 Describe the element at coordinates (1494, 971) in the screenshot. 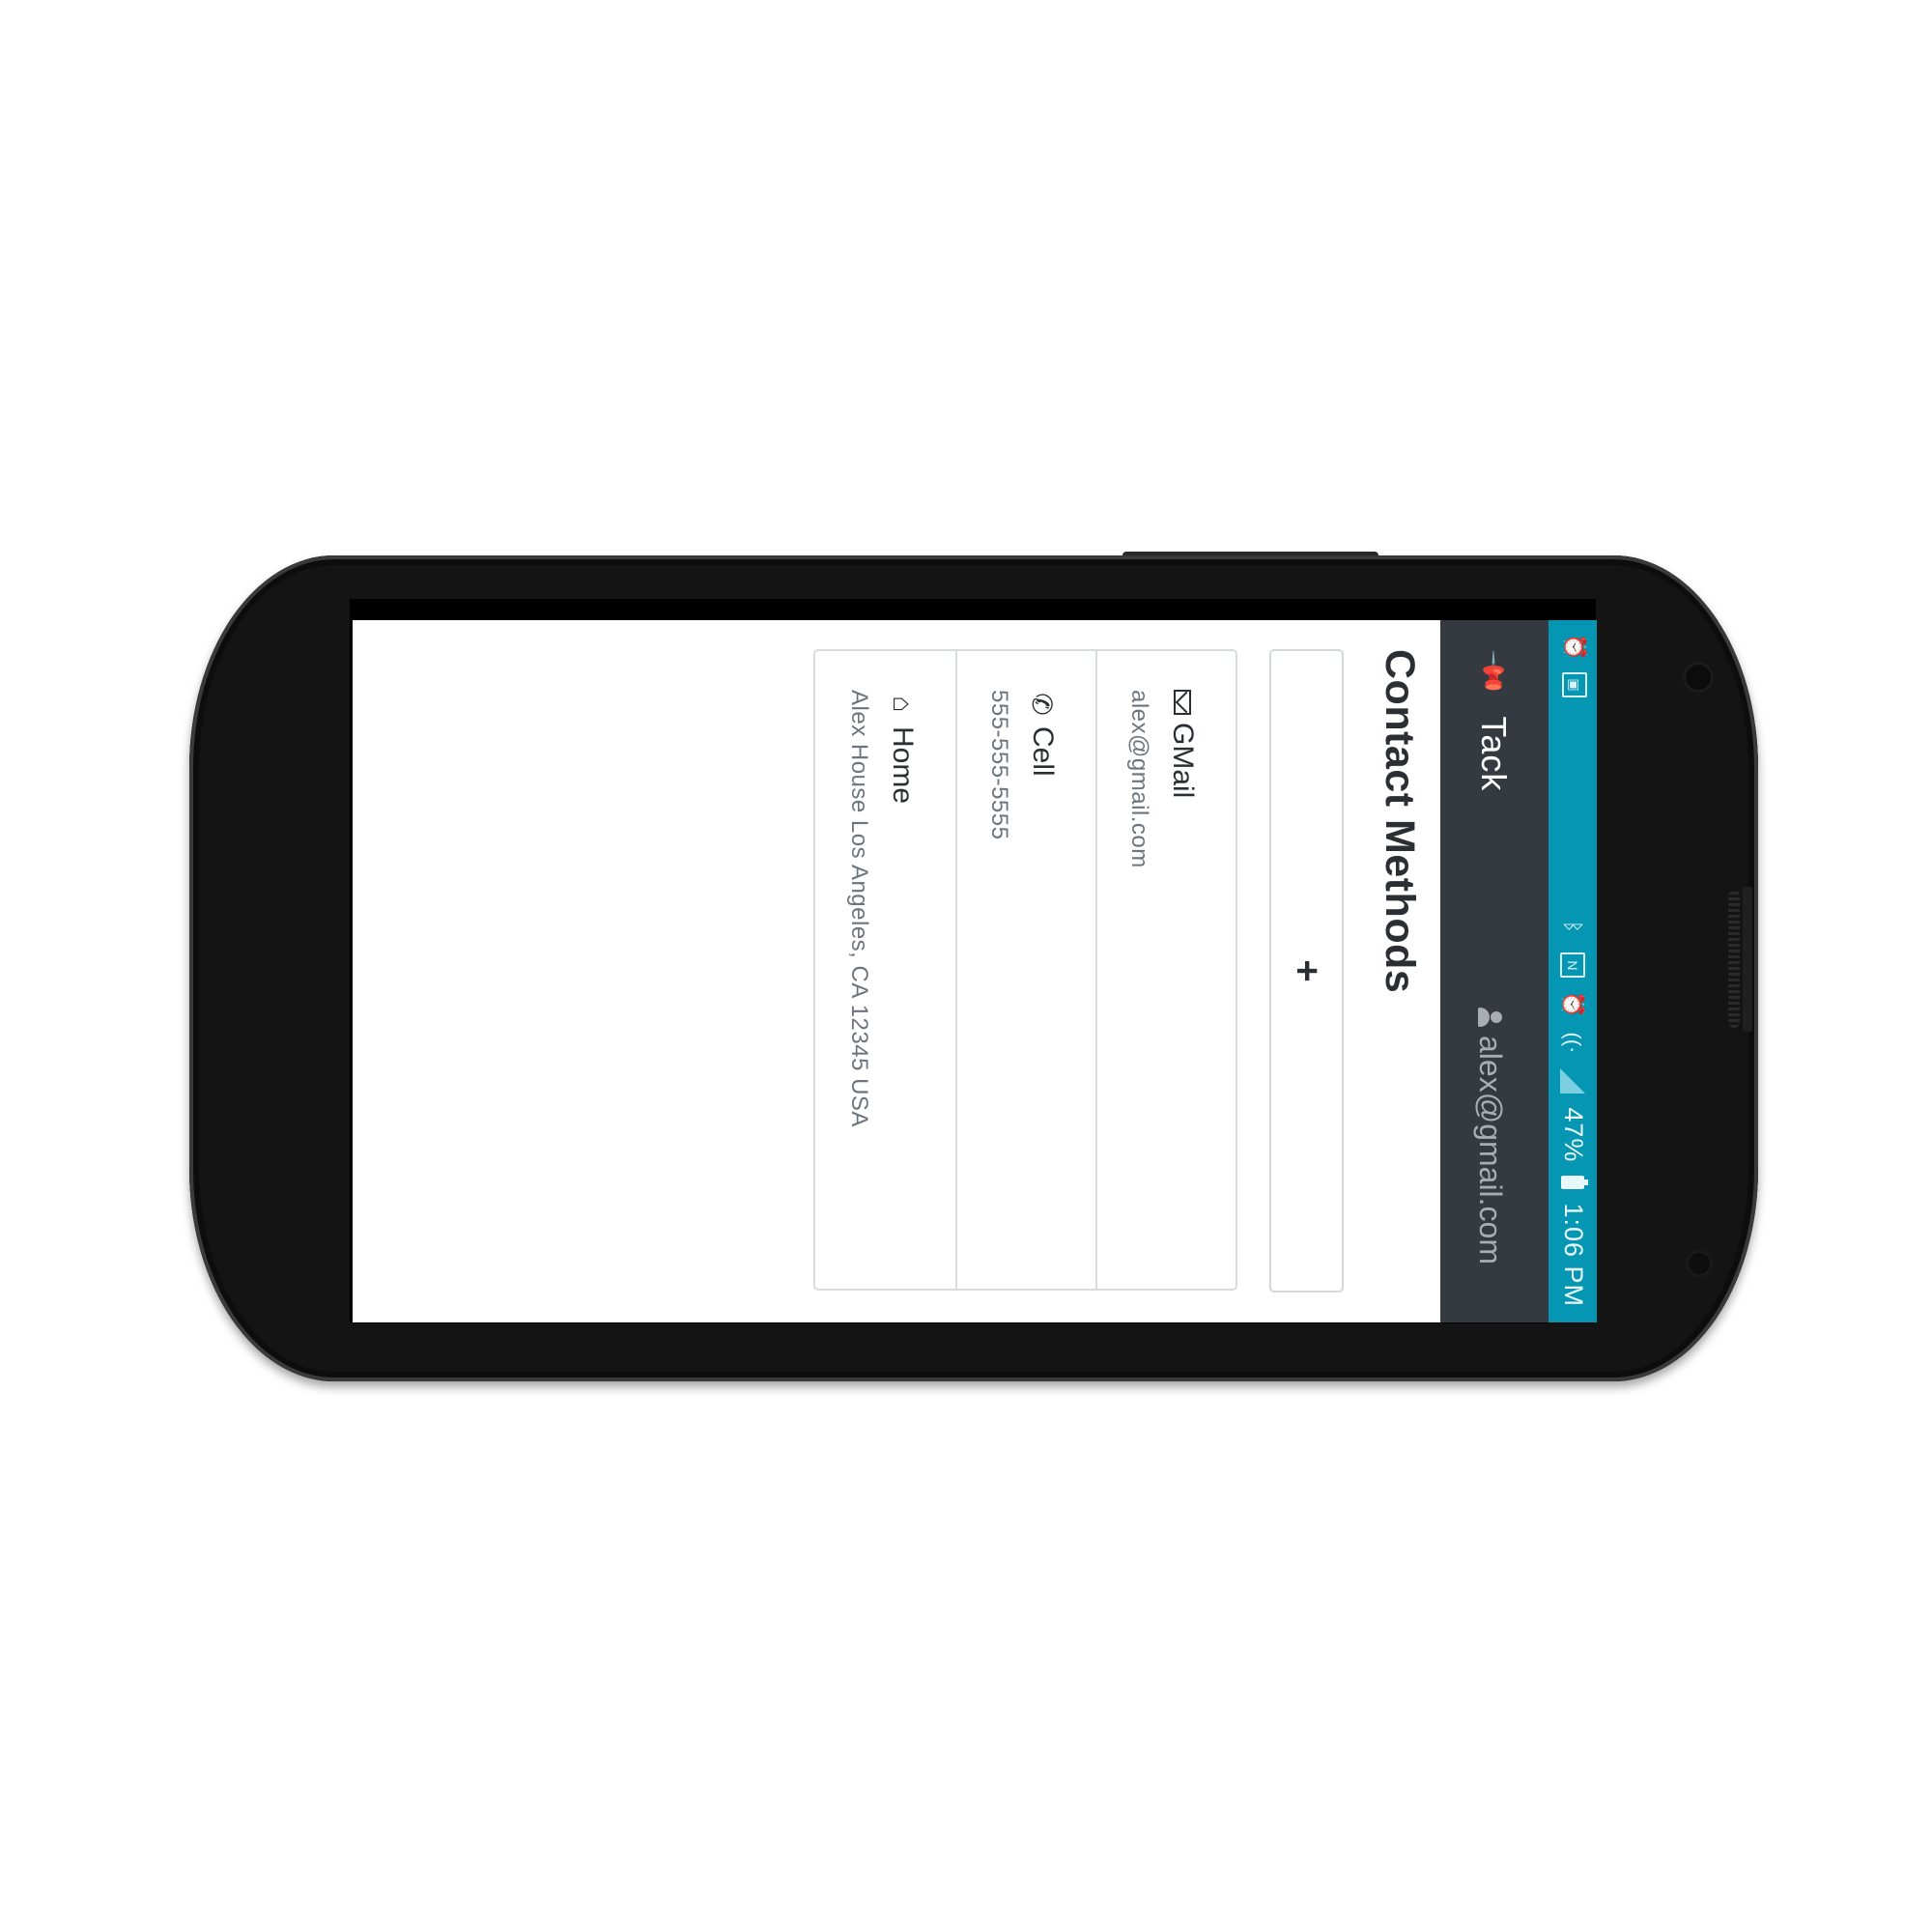

I see `app-bar: 📌 Tack alex@gmail.com` at that location.